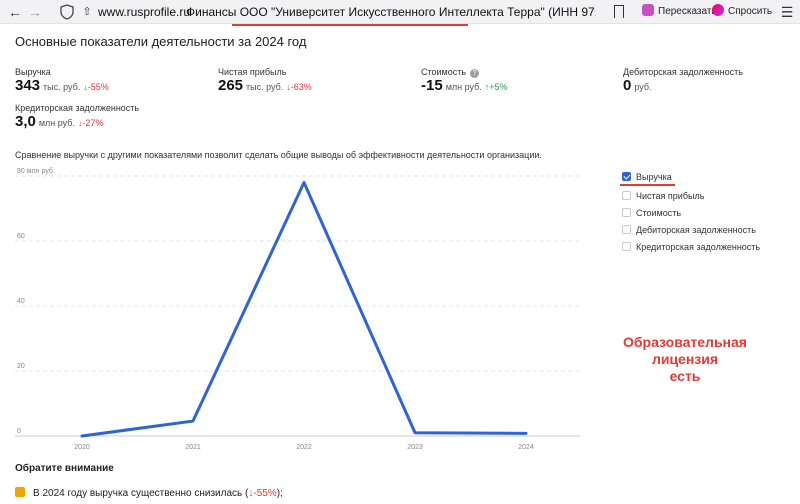  What do you see at coordinates (304, 447) in the screenshot?
I see `x-tick-label: 2022` at bounding box center [304, 447].